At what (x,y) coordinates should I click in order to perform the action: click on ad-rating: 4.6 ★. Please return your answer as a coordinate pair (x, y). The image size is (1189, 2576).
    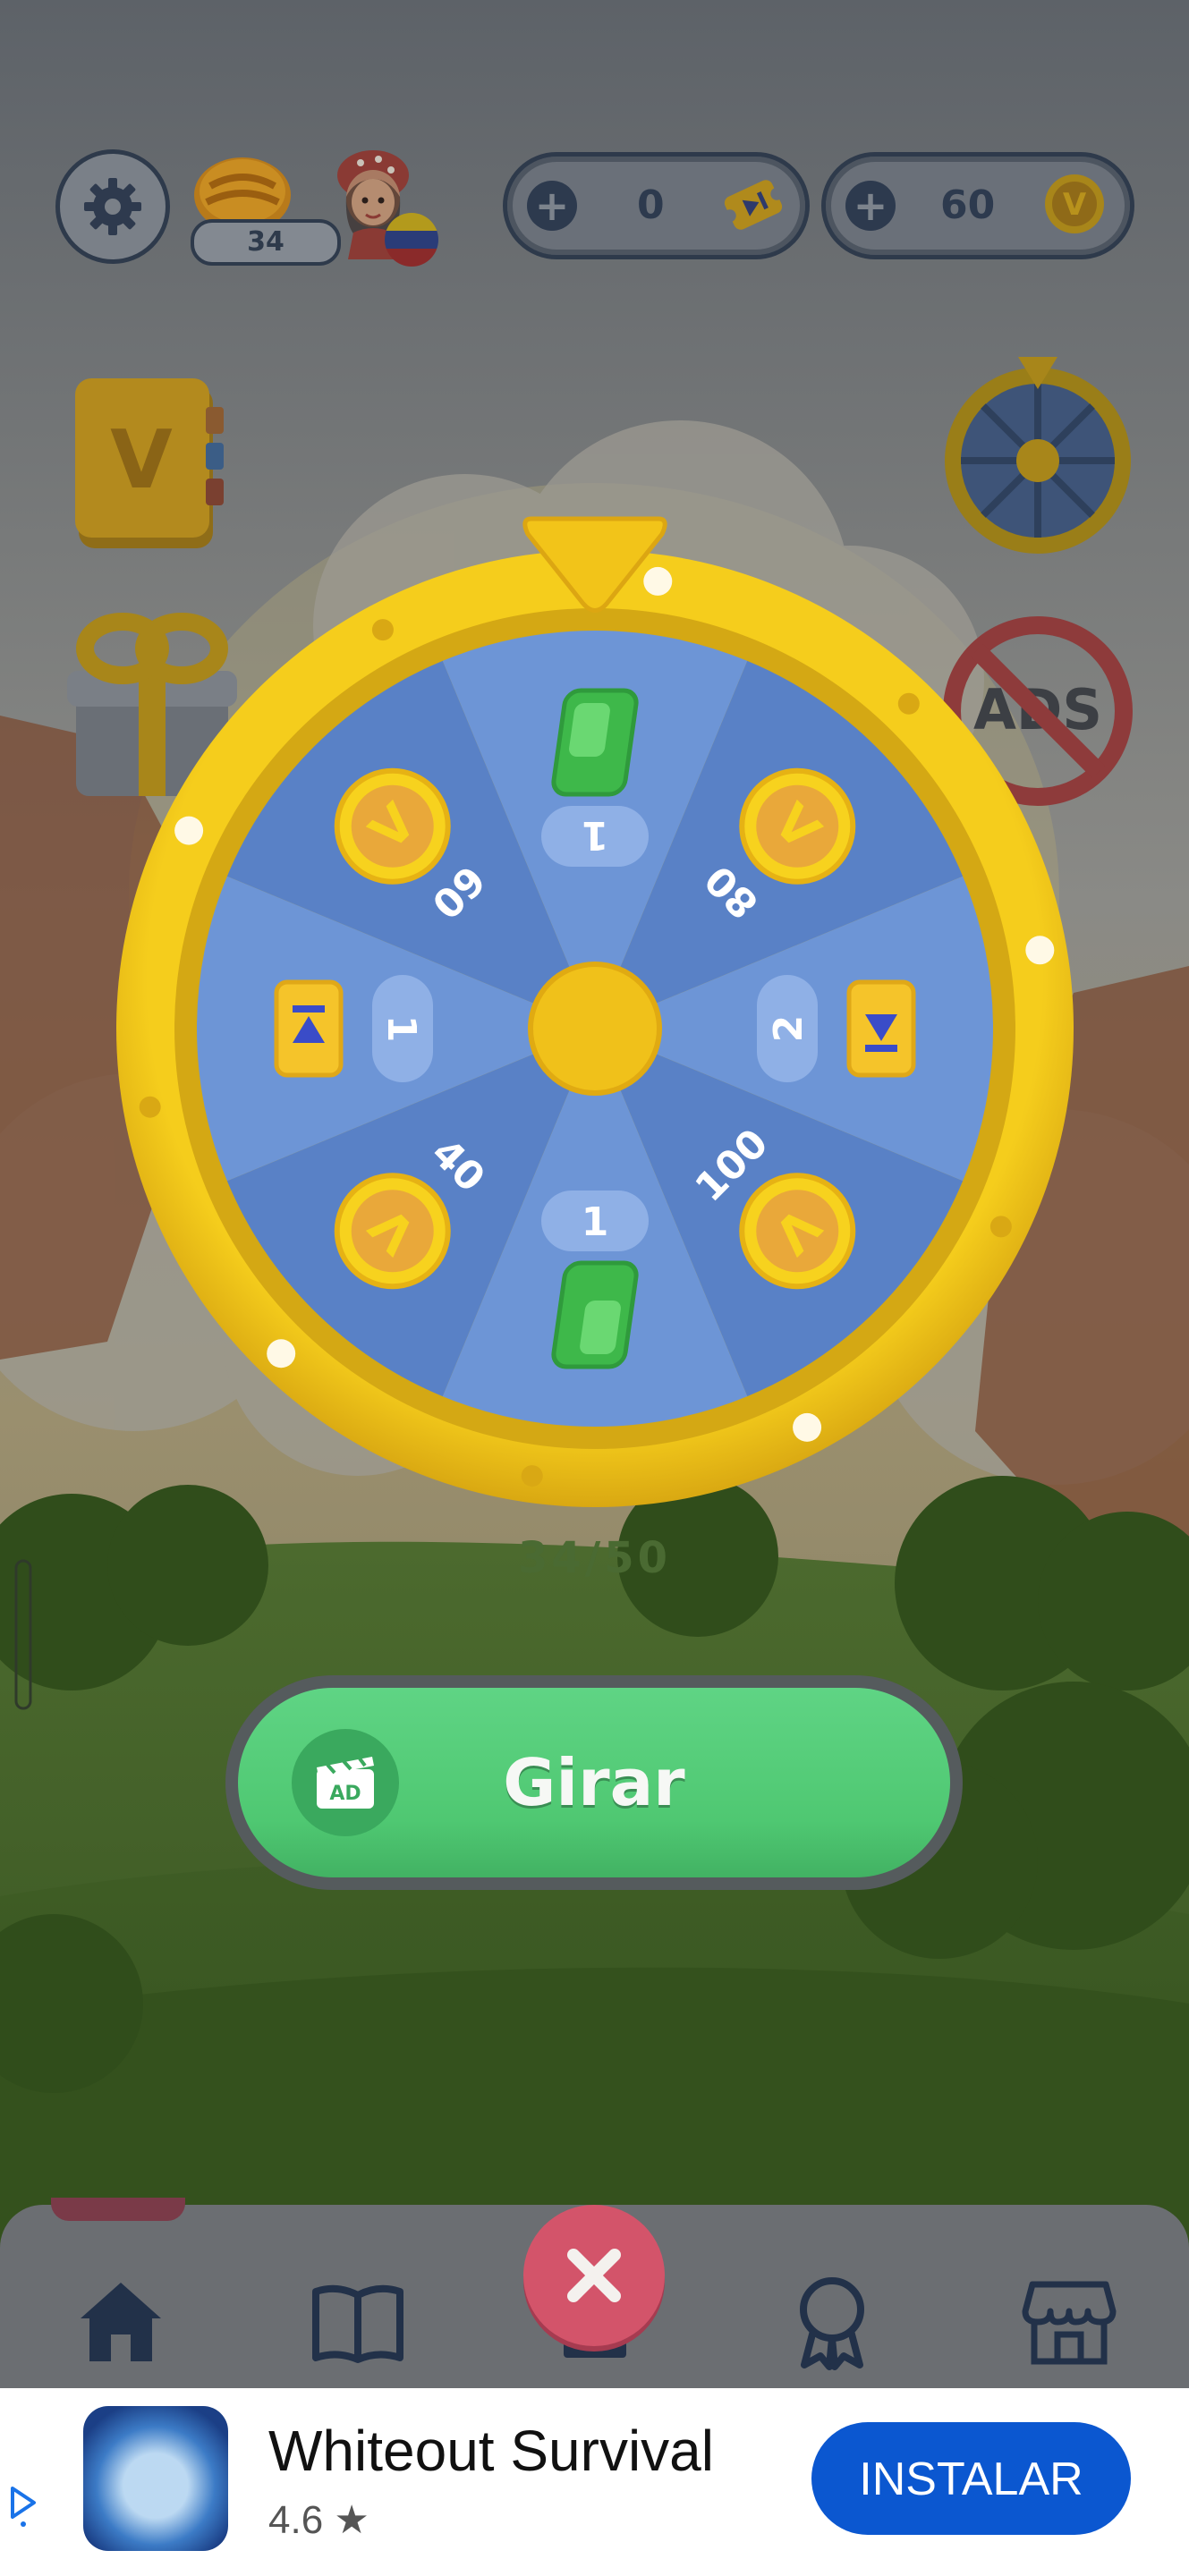
    Looking at the image, I should click on (318, 2520).